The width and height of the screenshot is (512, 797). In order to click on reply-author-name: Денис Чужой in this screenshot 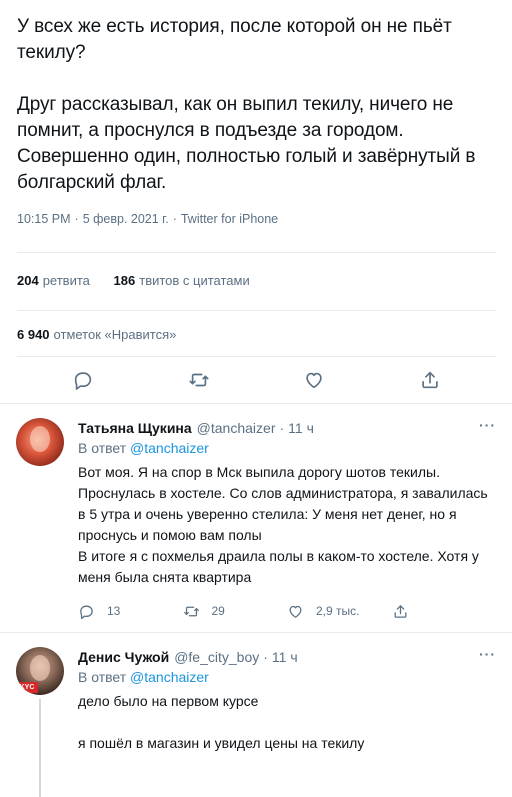, I will do `click(123, 657)`.